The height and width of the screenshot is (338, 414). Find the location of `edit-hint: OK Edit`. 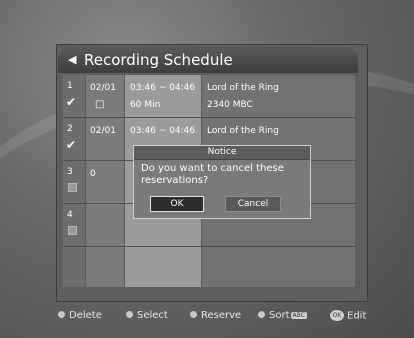

edit-hint: OK Edit is located at coordinates (348, 316).